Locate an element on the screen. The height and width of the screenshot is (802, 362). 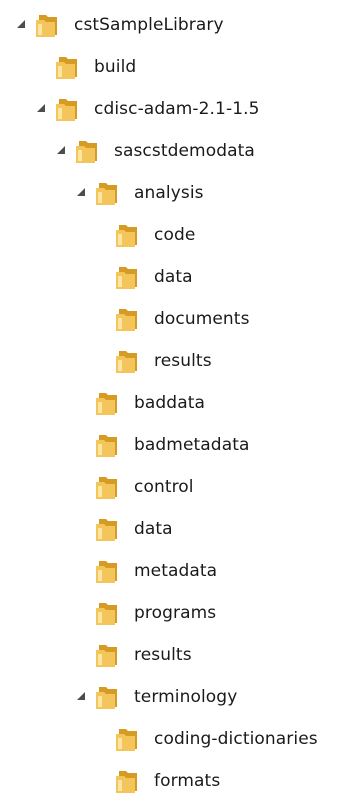
tree-node-label: metadata is located at coordinates (176, 571).